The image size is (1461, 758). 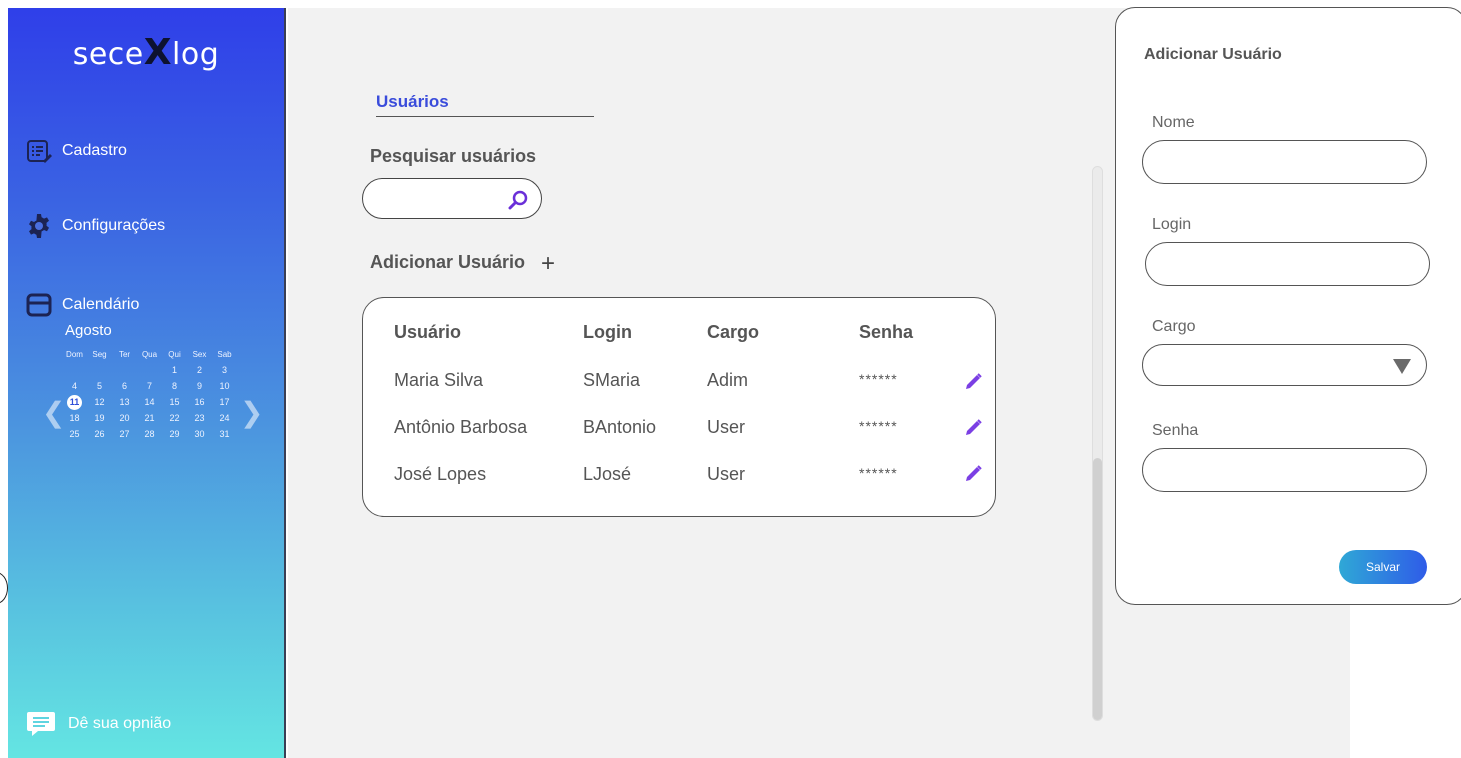 I want to click on app-logo: seceXlog, so click(x=146, y=52).